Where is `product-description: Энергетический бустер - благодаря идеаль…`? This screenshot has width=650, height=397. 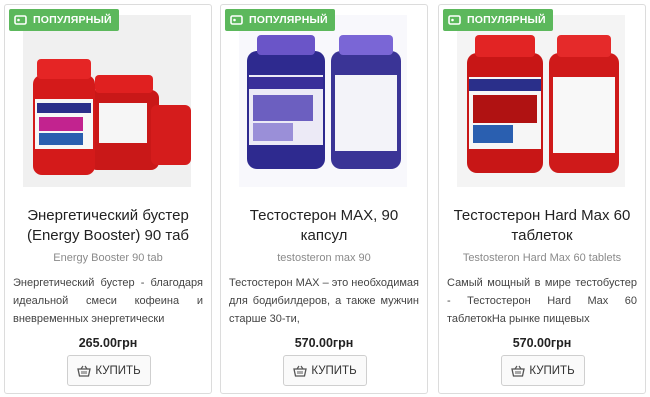
product-description: Энергетический бустер - благодаря идеаль… is located at coordinates (108, 301).